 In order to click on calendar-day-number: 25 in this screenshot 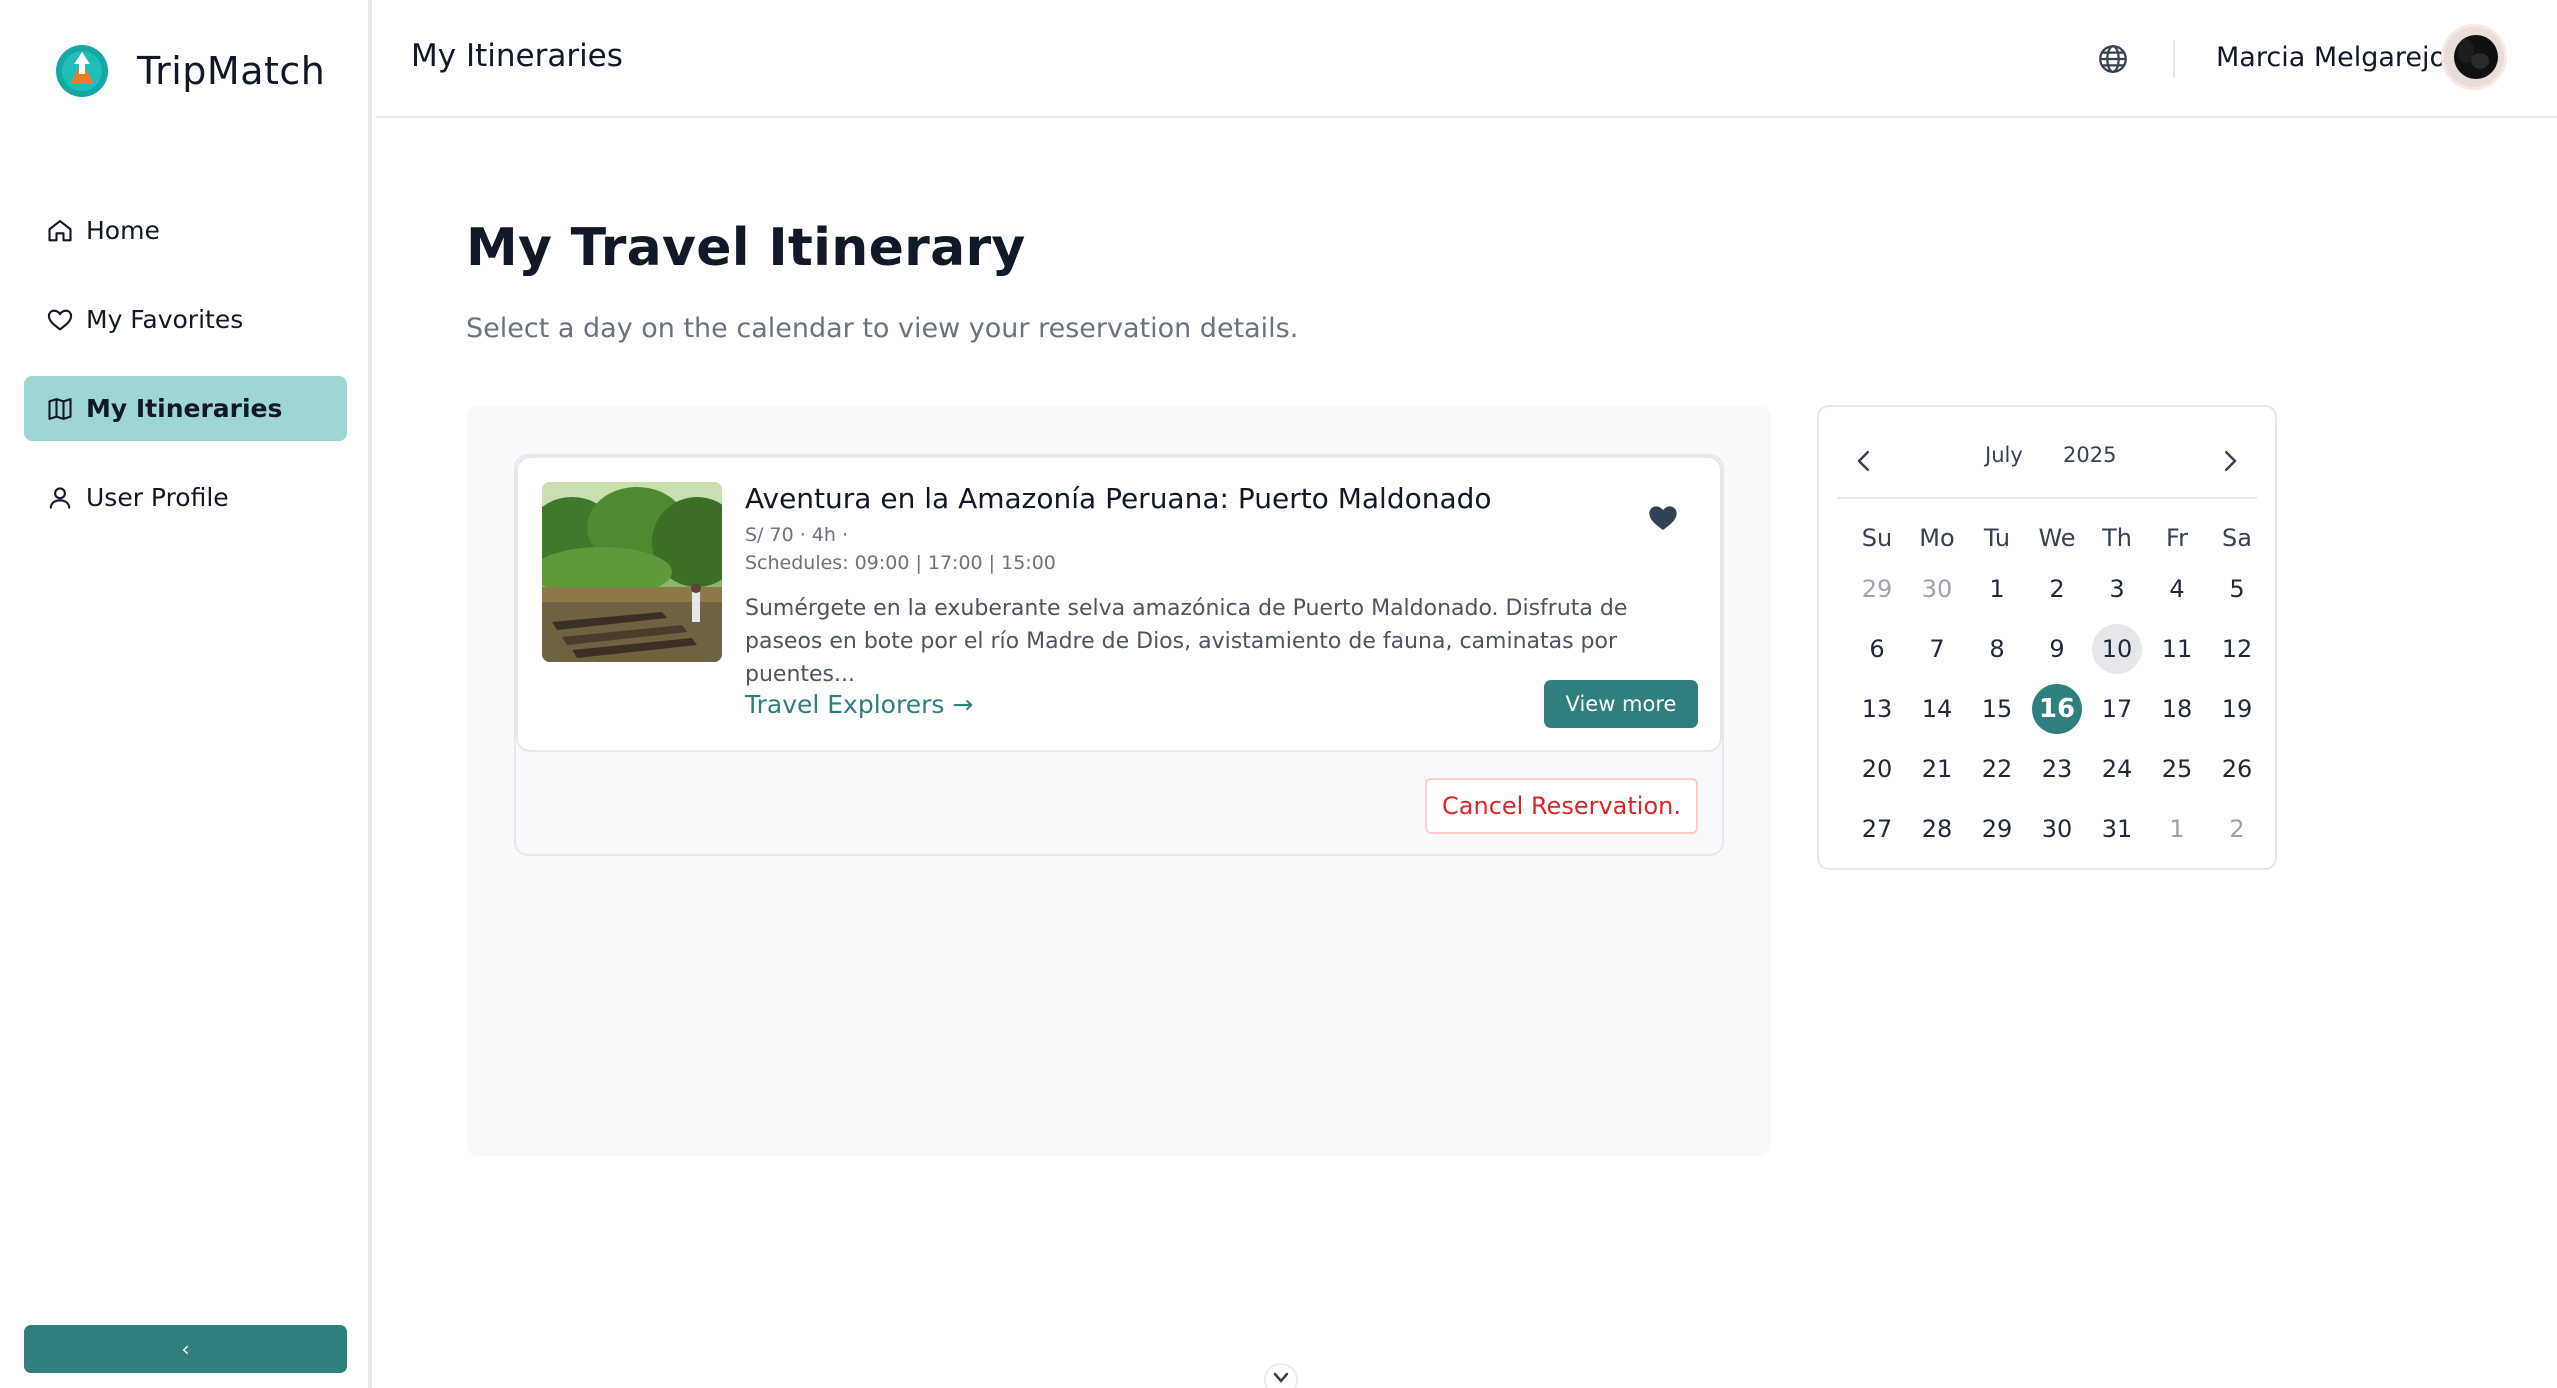, I will do `click(2177, 769)`.